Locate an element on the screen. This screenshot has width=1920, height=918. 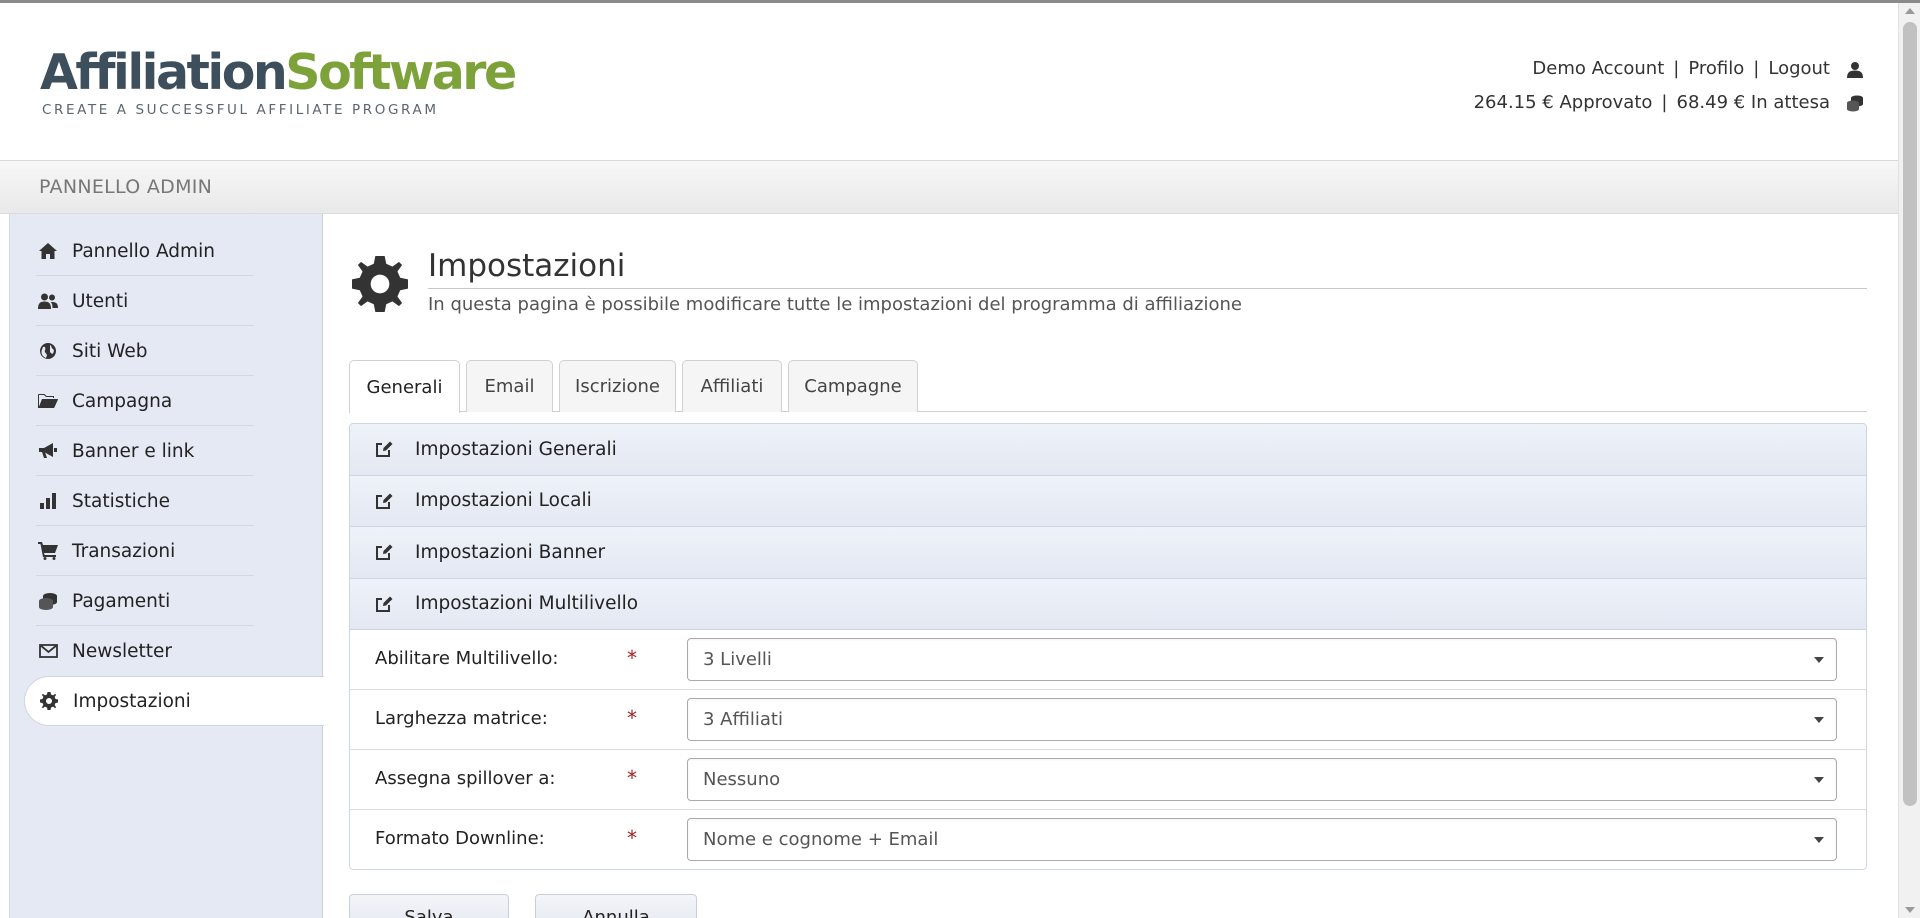
bar-chart-icon is located at coordinates (48, 501).